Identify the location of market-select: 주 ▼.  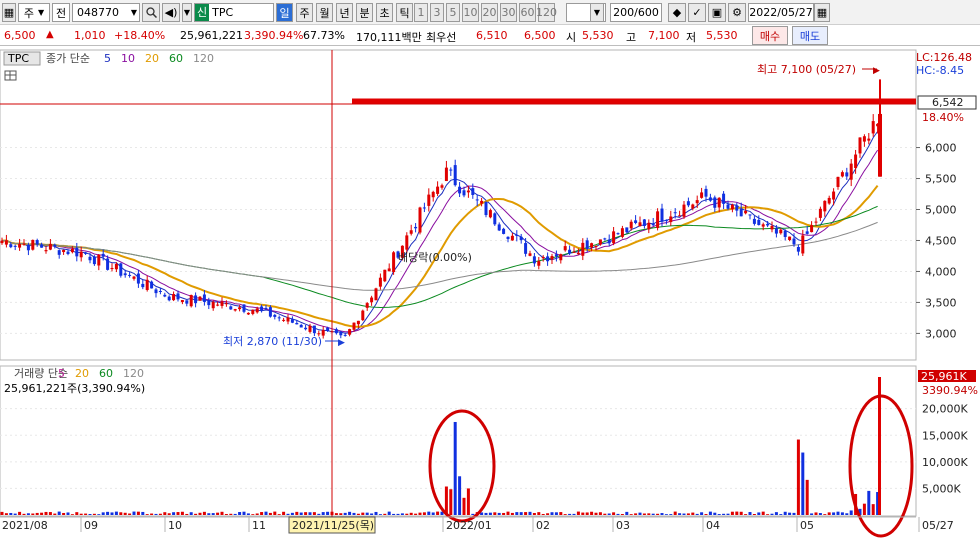
(34, 12).